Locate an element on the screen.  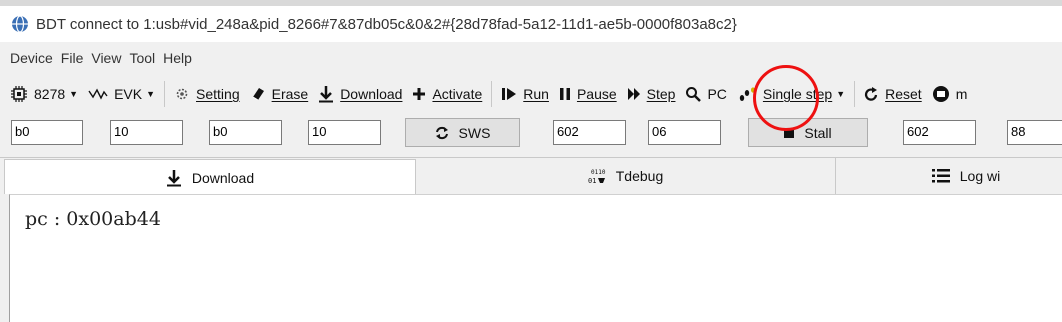
tab-tdebug: 0110 01 Tdebug is located at coordinates (626, 176).